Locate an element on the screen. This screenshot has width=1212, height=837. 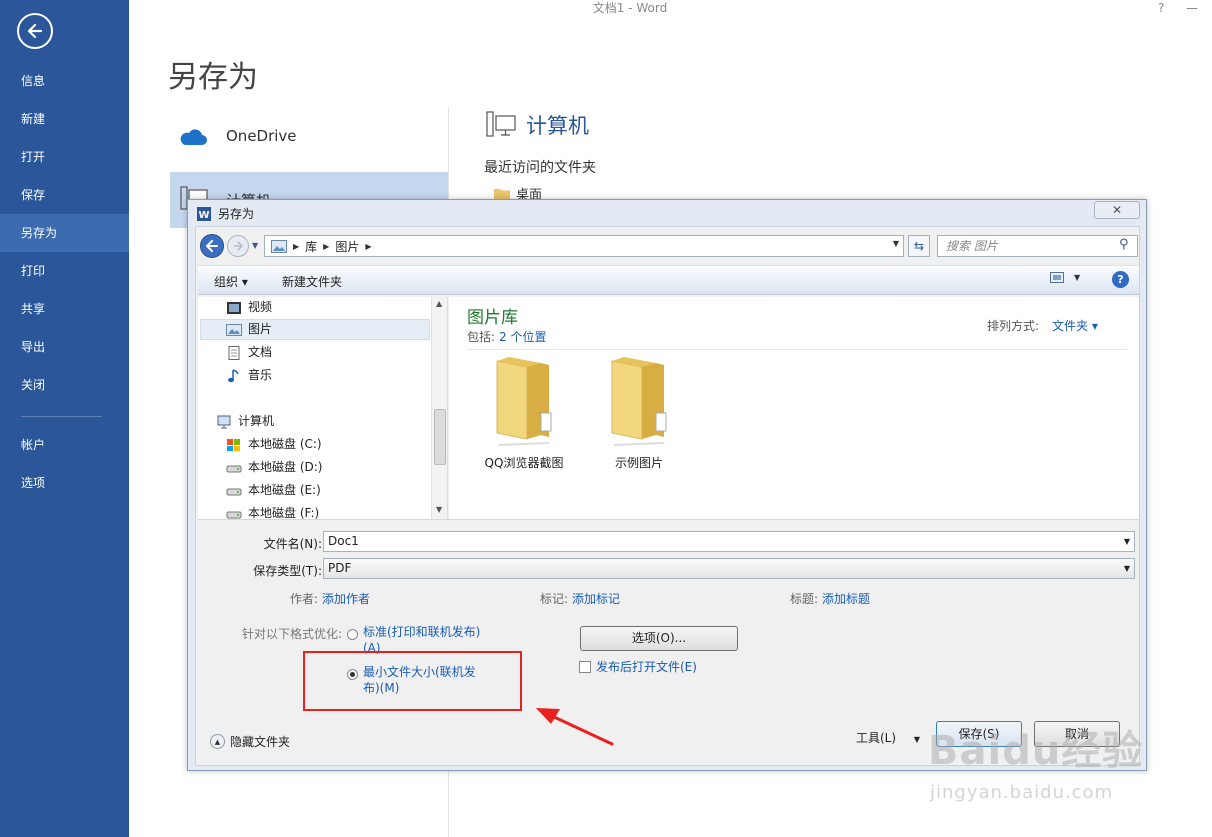
backstage-sidebar: 信息 新建 打开 保存 另存为 打印 共享 导出 关闭 帐户 选项 is located at coordinates (64, 418).